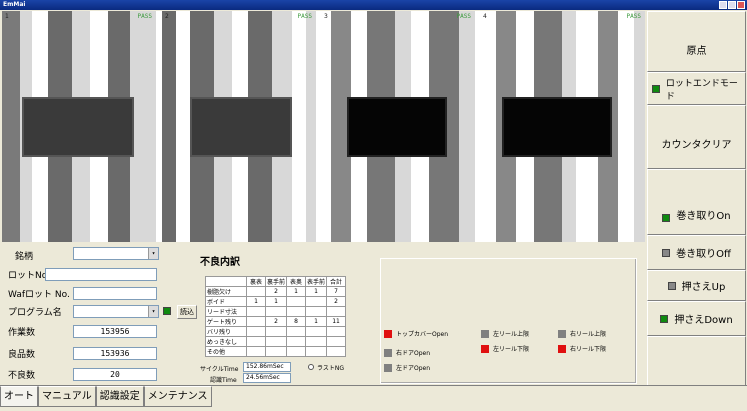 The image size is (747, 411). Describe the element at coordinates (296, 321) in the screenshot. I see `table-cell: 8` at that location.